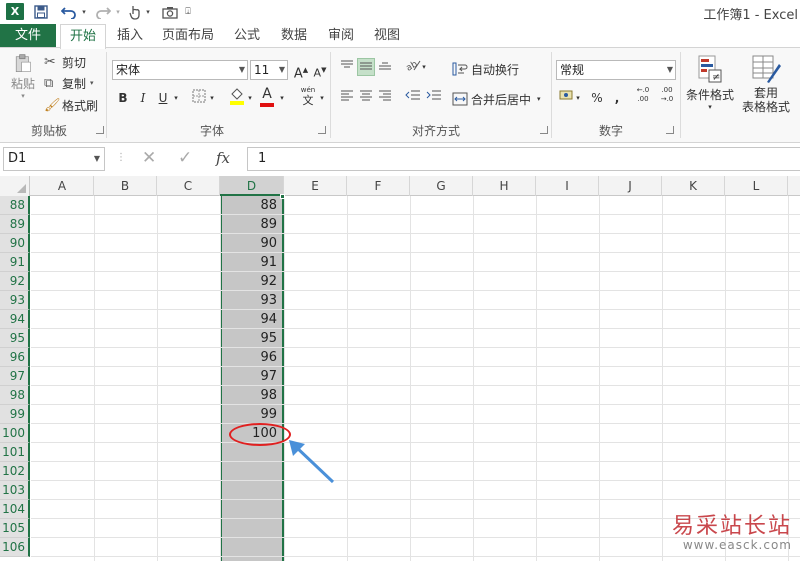 This screenshot has width=800, height=561. I want to click on row-header: 104, so click(15, 509).